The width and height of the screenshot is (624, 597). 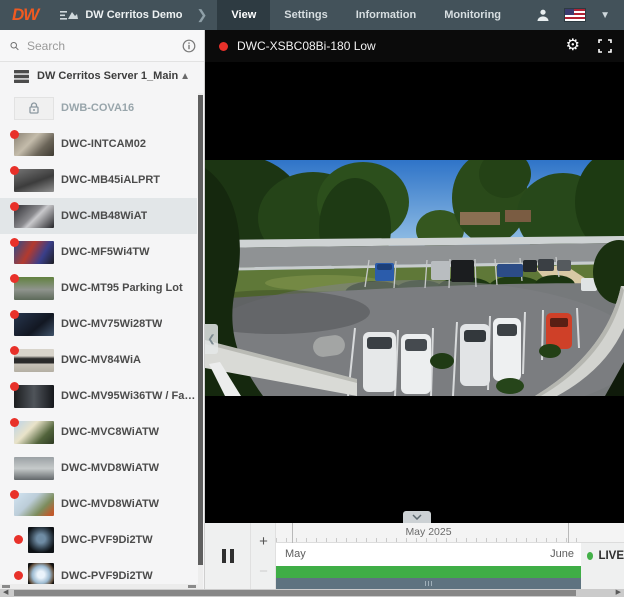 I want to click on camera-name: DWC-MV75Wi28TW, so click(x=112, y=324).